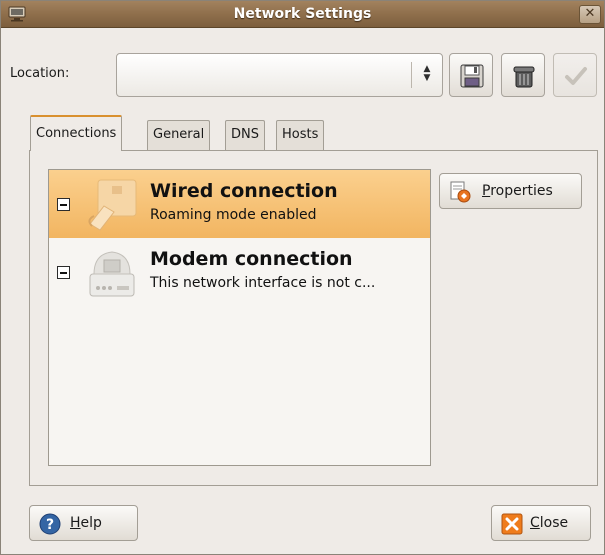 This screenshot has height=555, width=605. What do you see at coordinates (300, 135) in the screenshot?
I see `tab-hosts: Hosts` at bounding box center [300, 135].